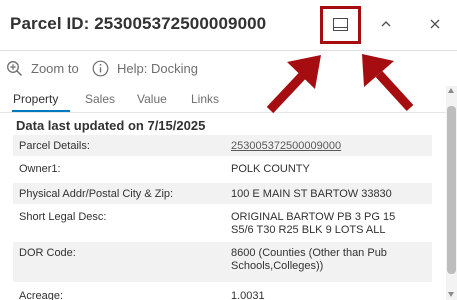 This screenshot has height=300, width=457. I want to click on attribute-key: Parcel Details:, so click(119, 146).